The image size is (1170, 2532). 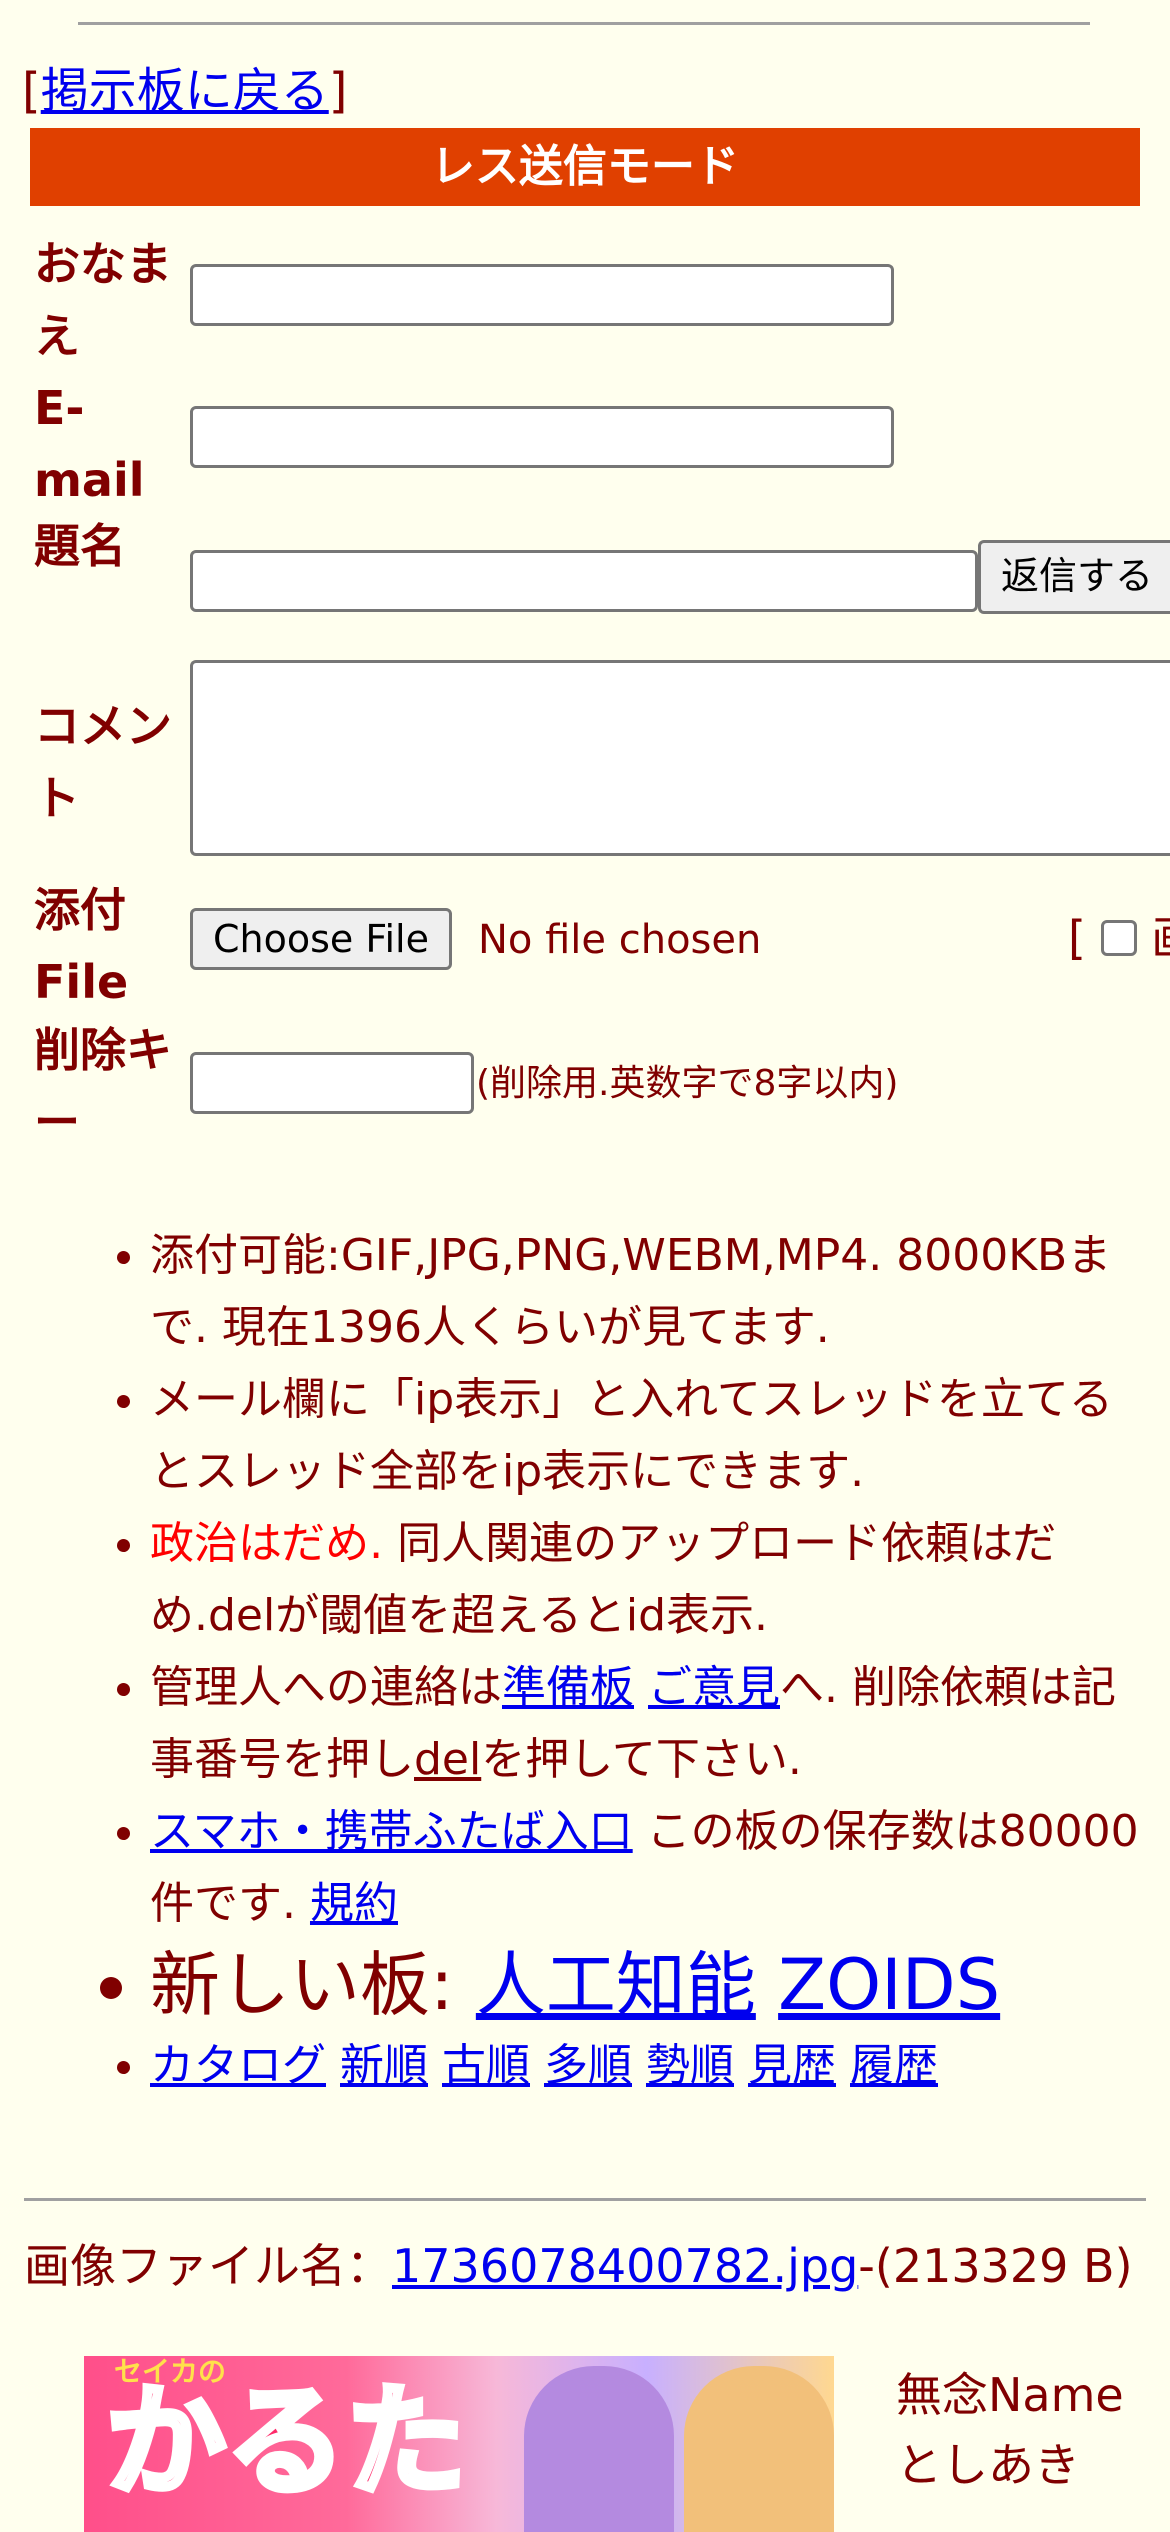 I want to click on name-input, so click(x=542, y=295).